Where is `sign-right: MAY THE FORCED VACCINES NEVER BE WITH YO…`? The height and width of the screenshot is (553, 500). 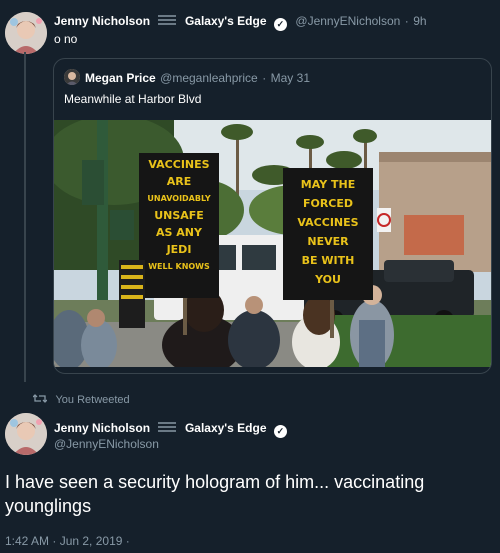
sign-right: MAY THE FORCED VACCINES NEVER BE WITH YO… is located at coordinates (328, 232).